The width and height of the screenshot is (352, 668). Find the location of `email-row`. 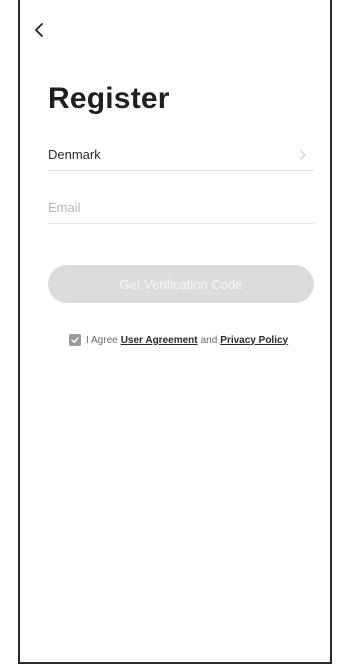

email-row is located at coordinates (181, 208).